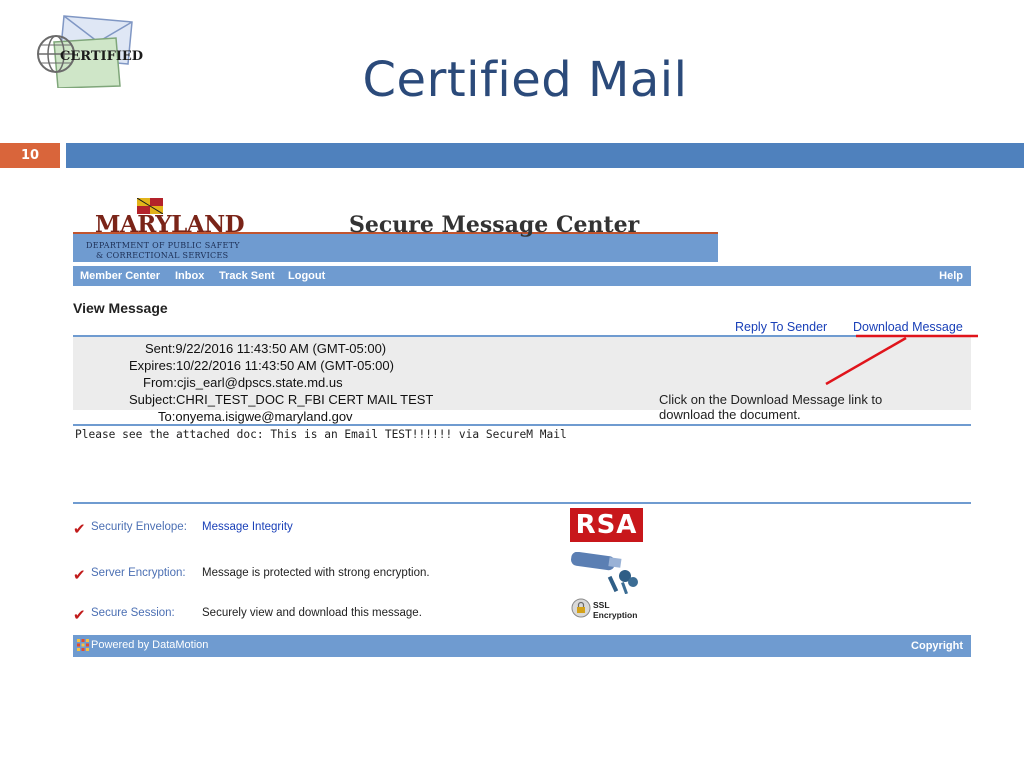 This screenshot has height=768, width=1024. I want to click on footer-bar: Powered by DataMotion Copyright, so click(522, 646).